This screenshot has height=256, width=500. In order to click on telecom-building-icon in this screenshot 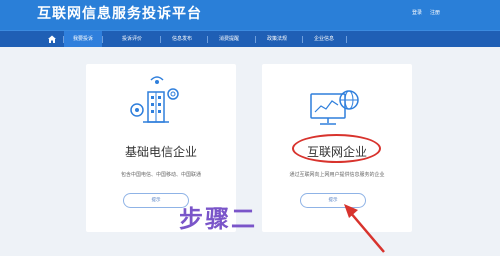, I will do `click(154, 99)`.